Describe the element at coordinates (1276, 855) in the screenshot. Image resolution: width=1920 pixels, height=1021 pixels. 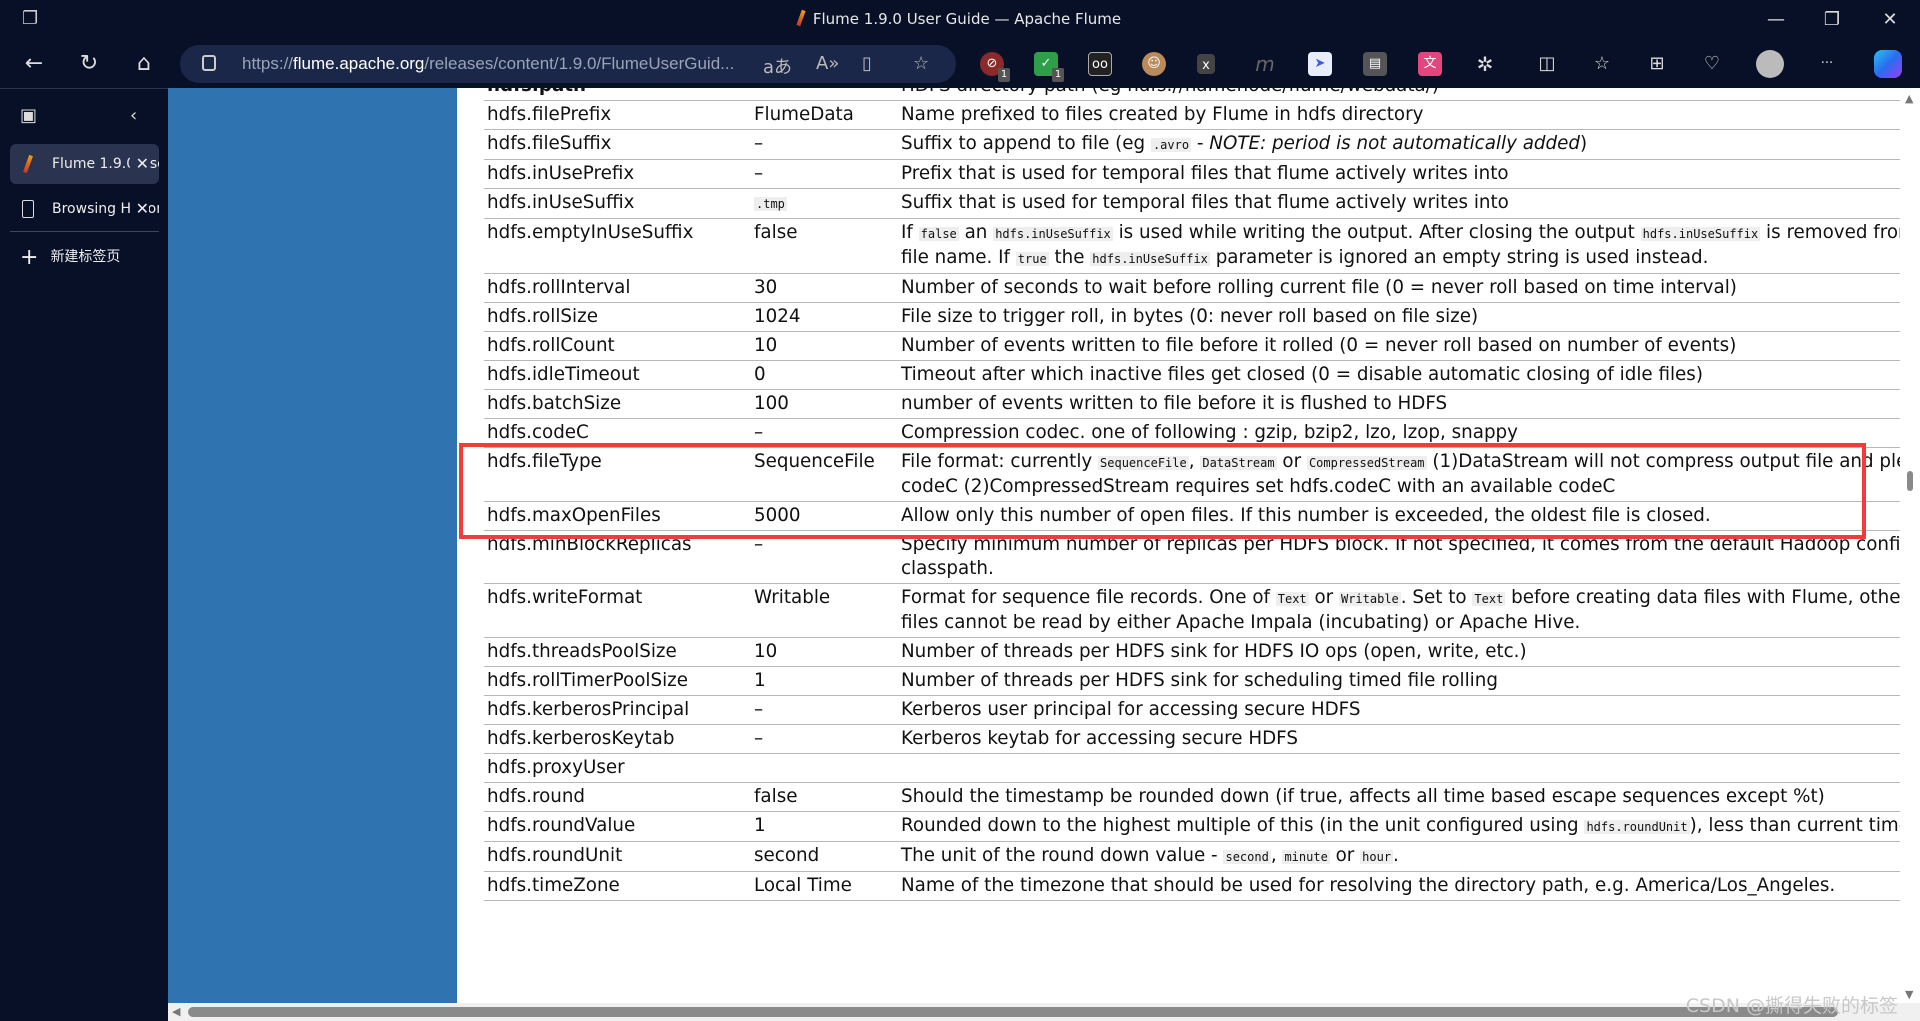
I see `description-text: ,` at that location.